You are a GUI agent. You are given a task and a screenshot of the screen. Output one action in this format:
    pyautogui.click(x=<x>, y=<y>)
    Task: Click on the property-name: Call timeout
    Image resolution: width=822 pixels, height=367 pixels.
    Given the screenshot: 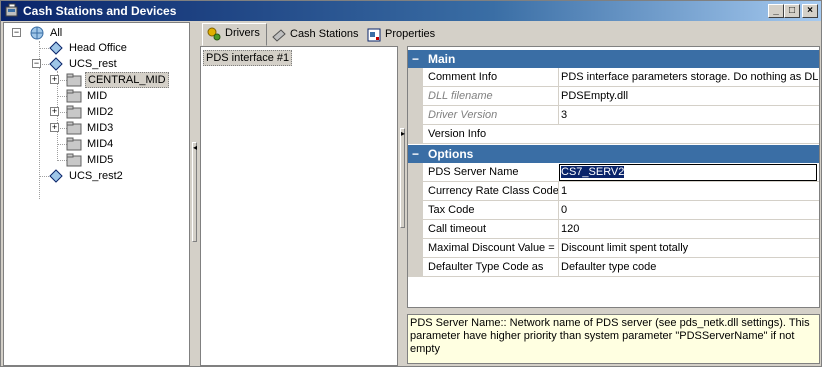 What is the action you would take?
    pyautogui.click(x=457, y=229)
    